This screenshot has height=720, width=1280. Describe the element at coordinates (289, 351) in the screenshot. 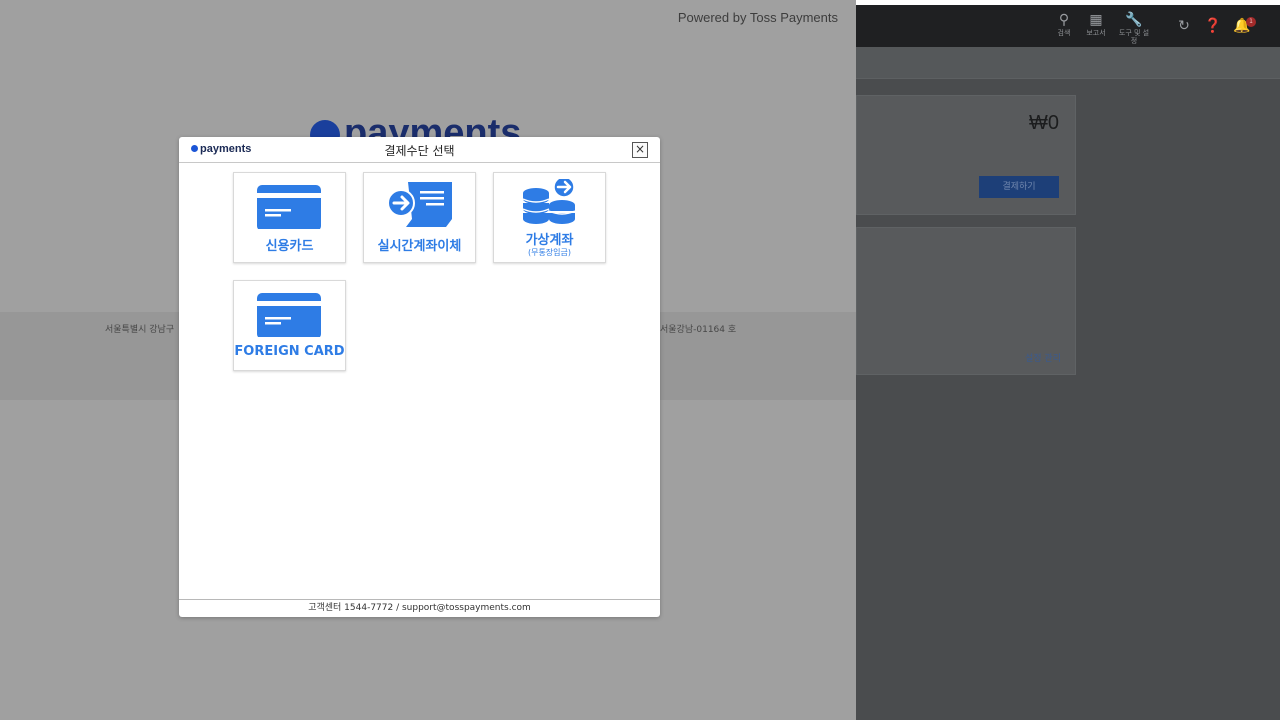

I see `method-label: FOREIGN CARD` at that location.